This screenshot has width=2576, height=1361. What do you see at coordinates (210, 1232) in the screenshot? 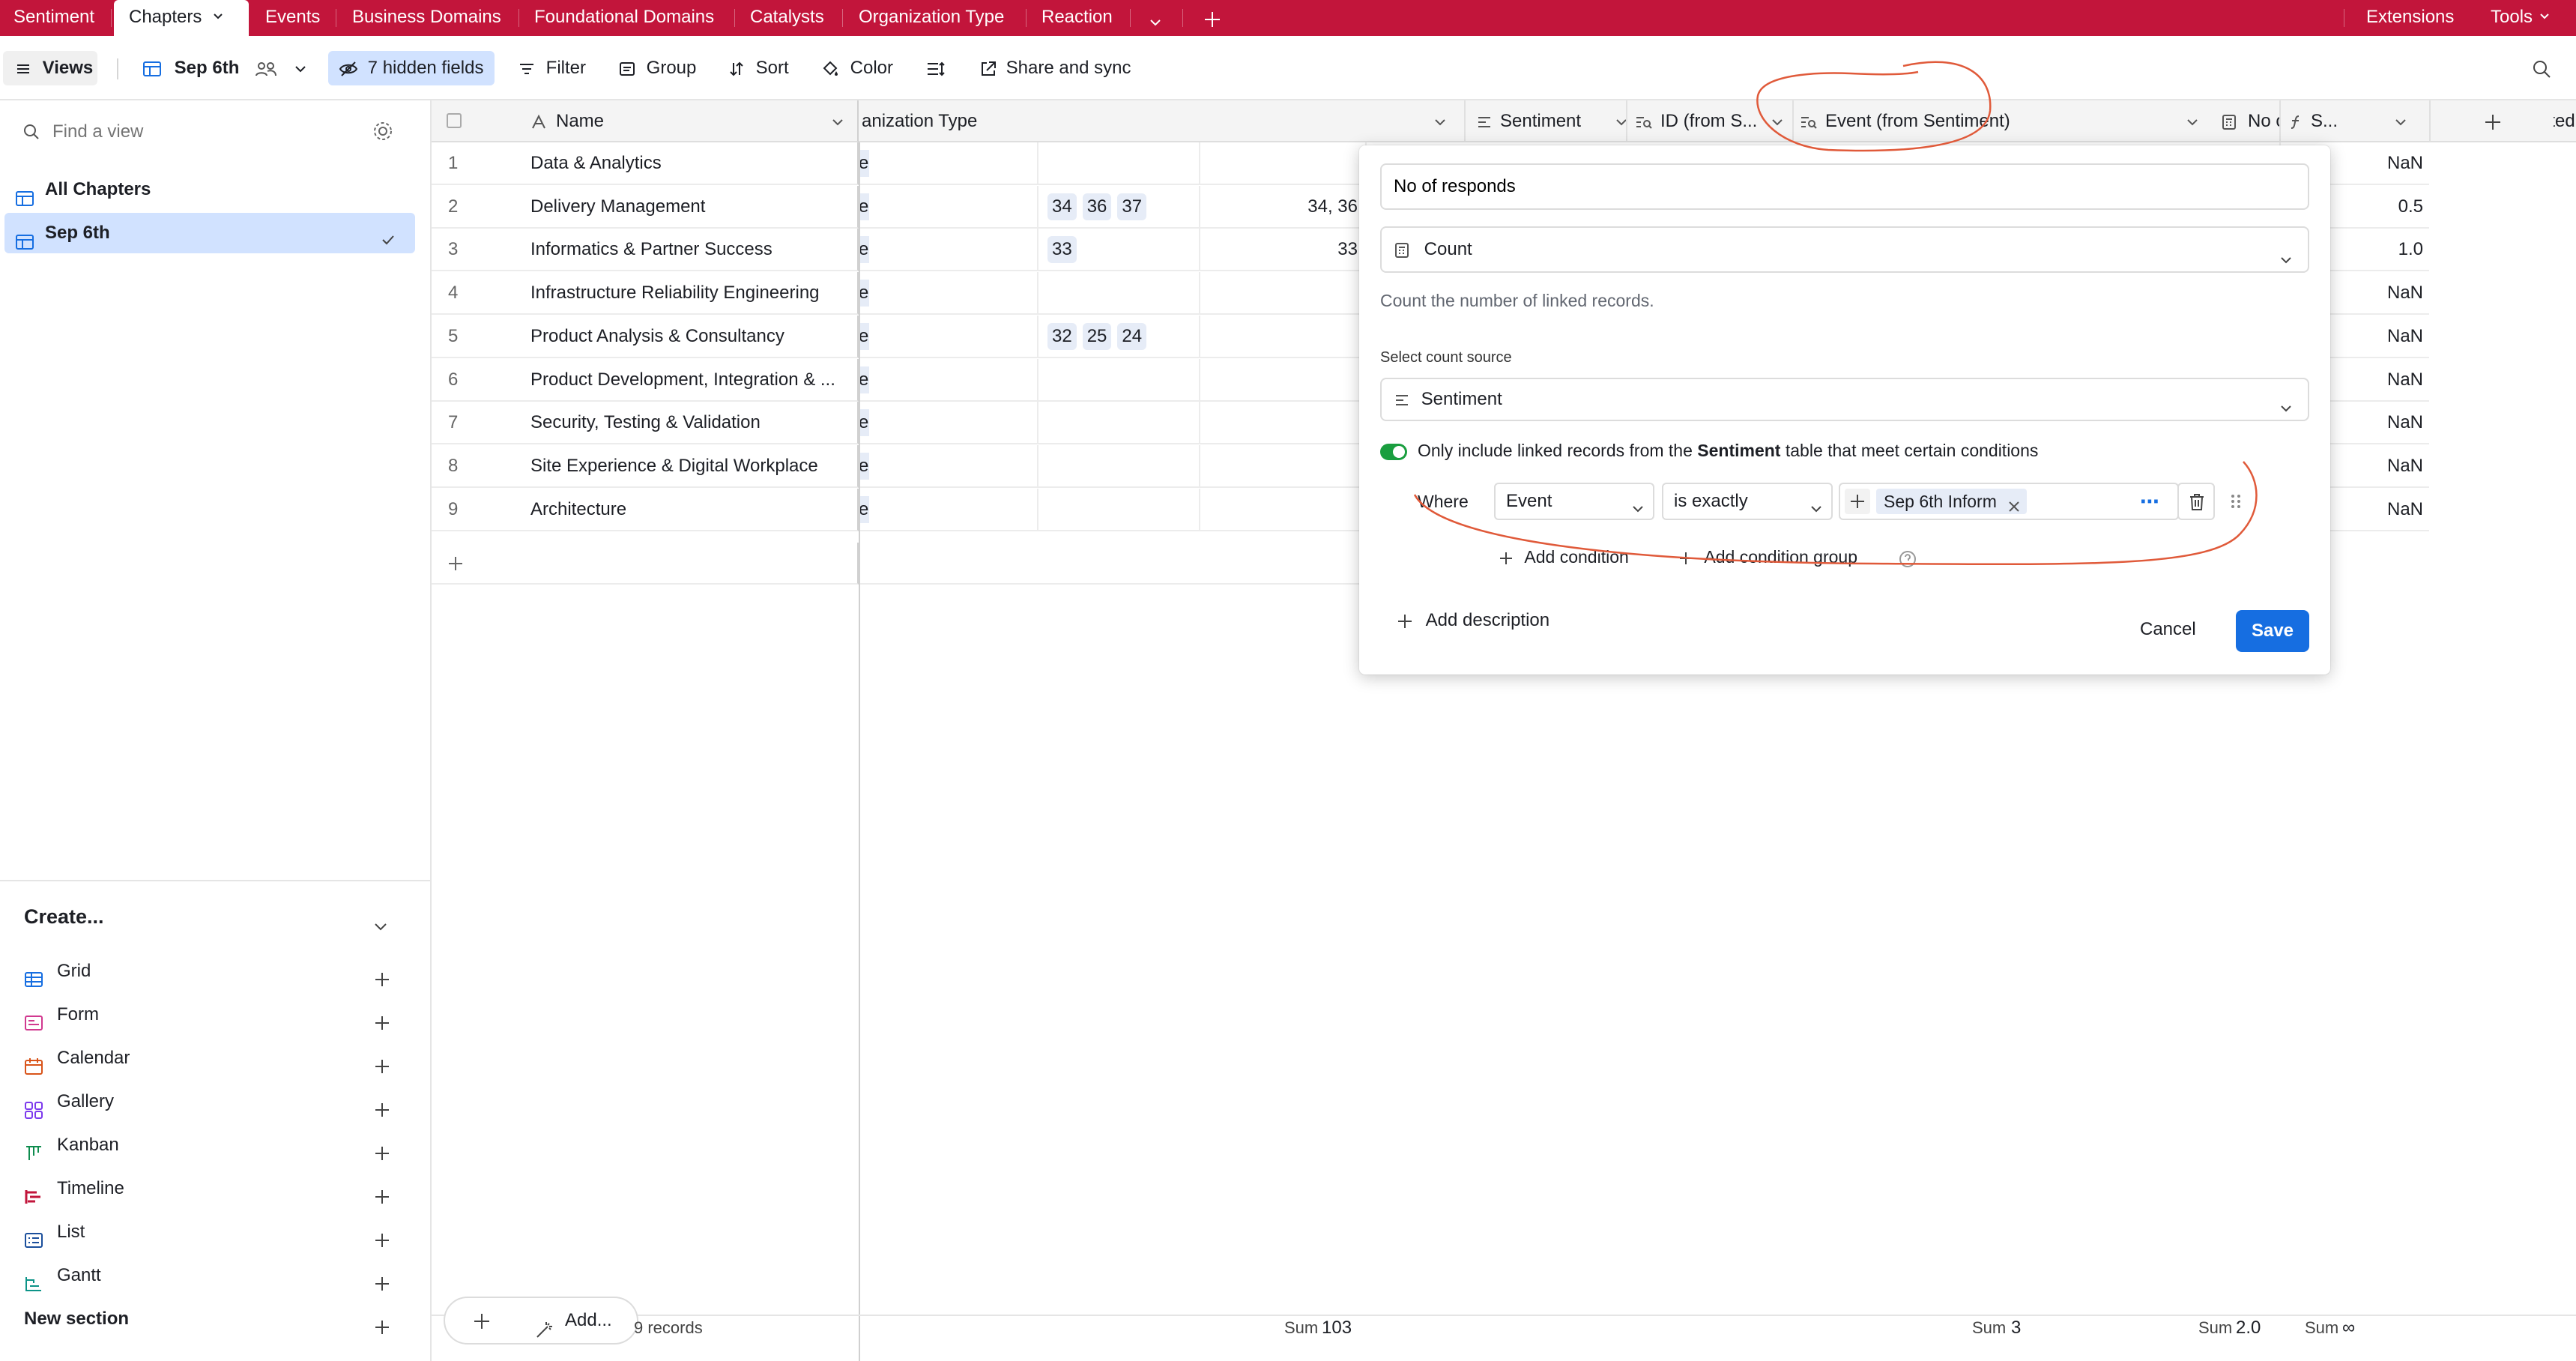
I see `create-list: List` at bounding box center [210, 1232].